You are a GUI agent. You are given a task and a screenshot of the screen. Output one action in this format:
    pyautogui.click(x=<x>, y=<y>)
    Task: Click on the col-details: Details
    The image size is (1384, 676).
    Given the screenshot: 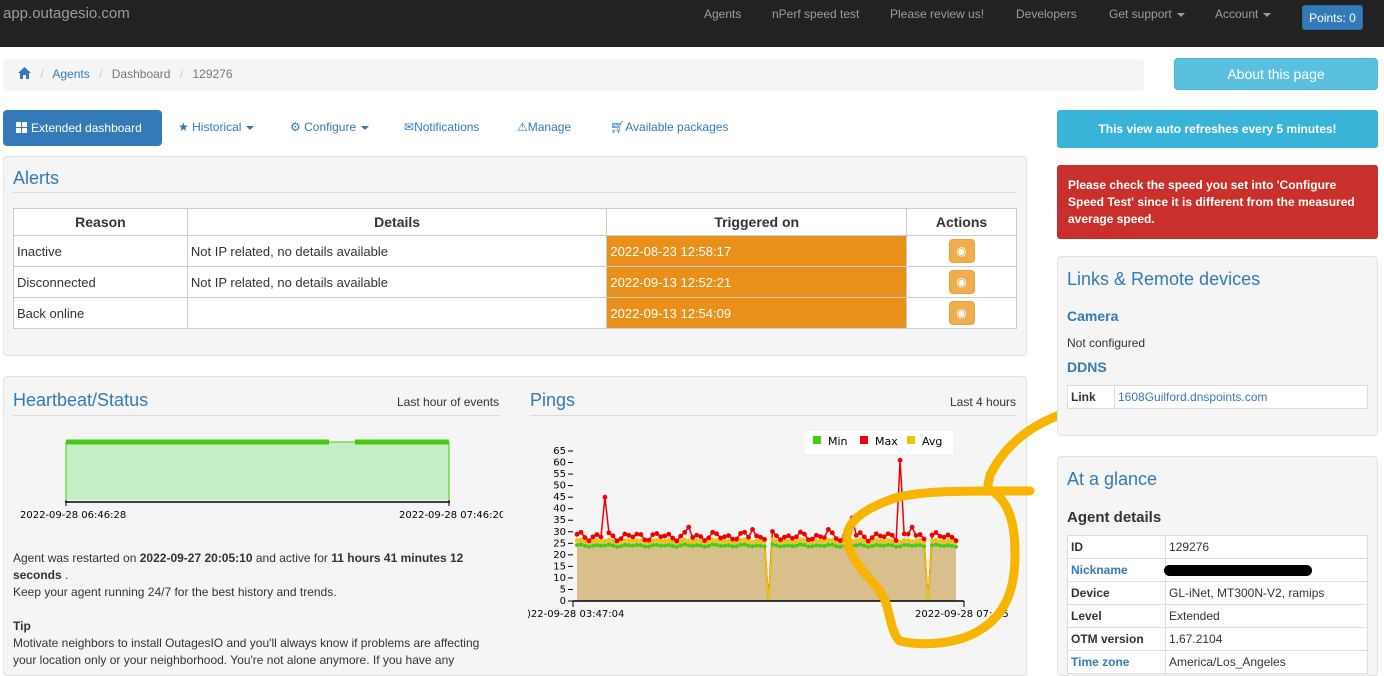 What is the action you would take?
    pyautogui.click(x=397, y=222)
    